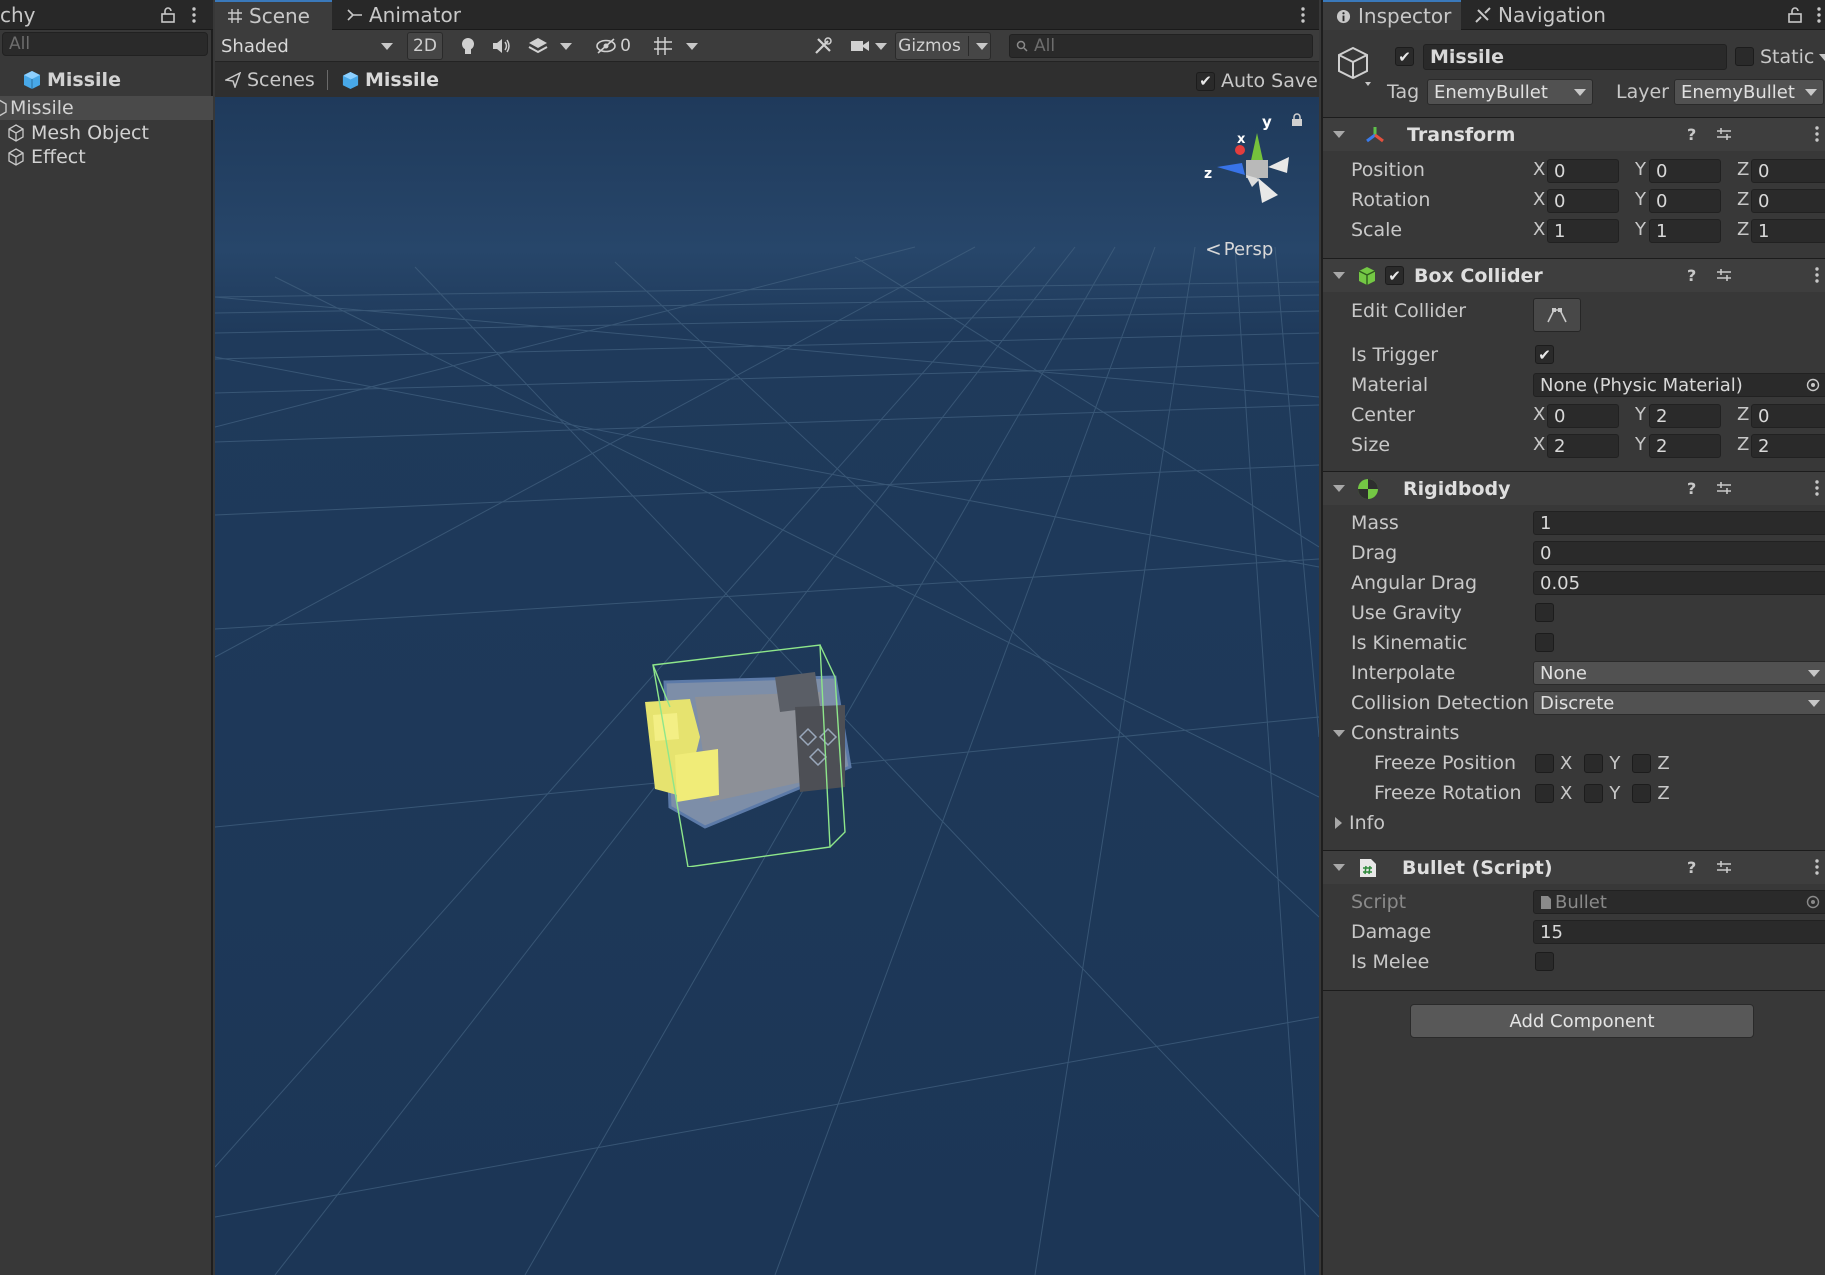  What do you see at coordinates (1642, 793) in the screenshot?
I see `freeze-rotation-z-checkbox` at bounding box center [1642, 793].